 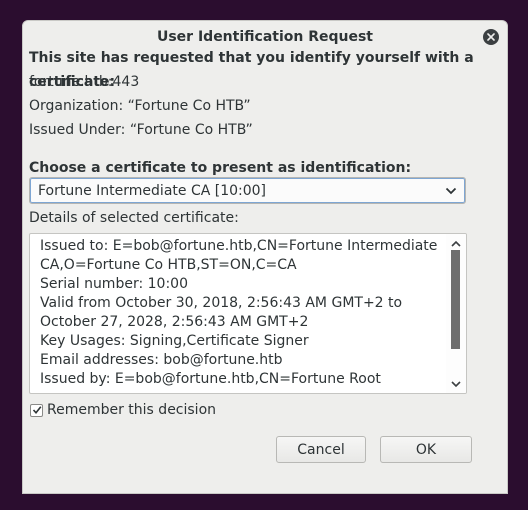 I want to click on check-icon, so click(x=36, y=410).